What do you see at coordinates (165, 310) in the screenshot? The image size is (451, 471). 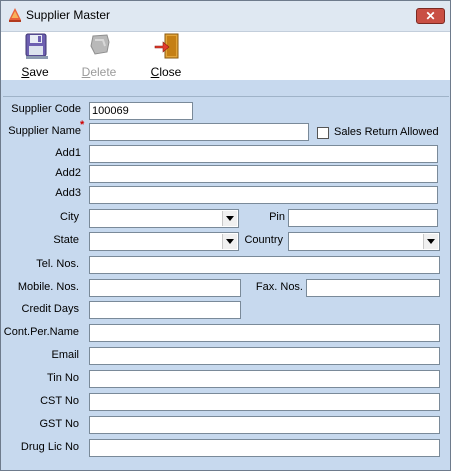 I see `credit-days-field` at bounding box center [165, 310].